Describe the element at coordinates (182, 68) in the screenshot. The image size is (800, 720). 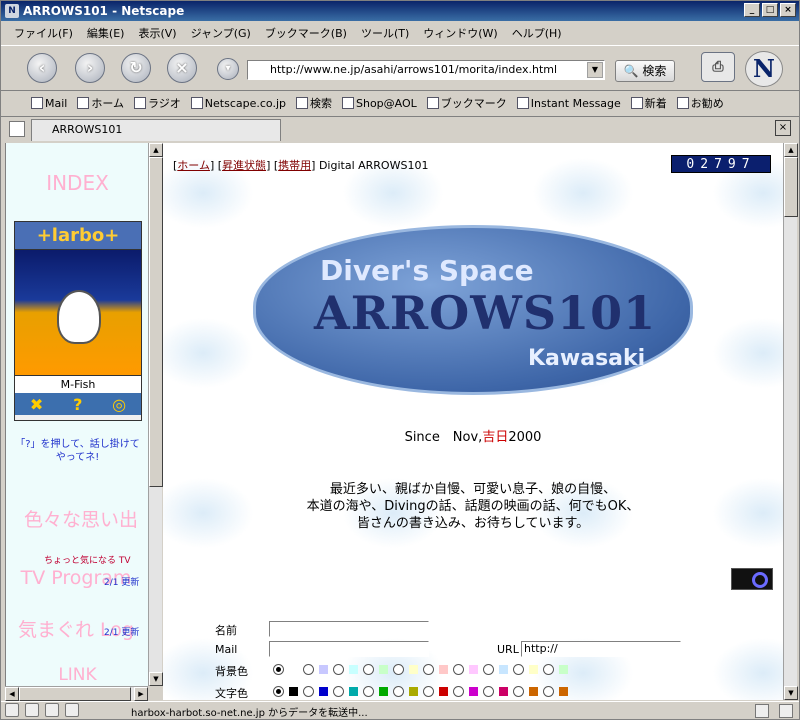
I see `stop-button: ×` at that location.